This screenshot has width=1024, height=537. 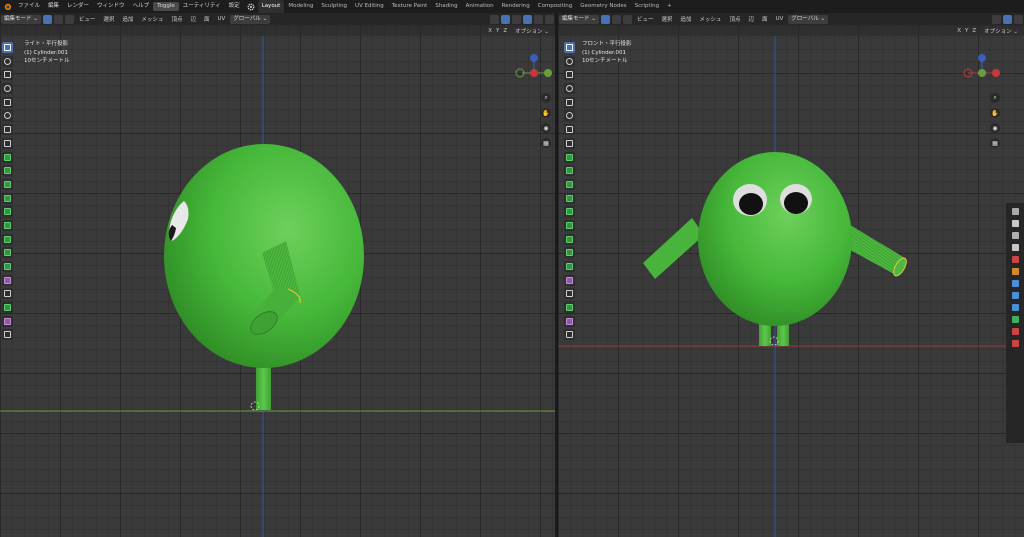 I want to click on grid-icon: ▦, so click(x=546, y=143).